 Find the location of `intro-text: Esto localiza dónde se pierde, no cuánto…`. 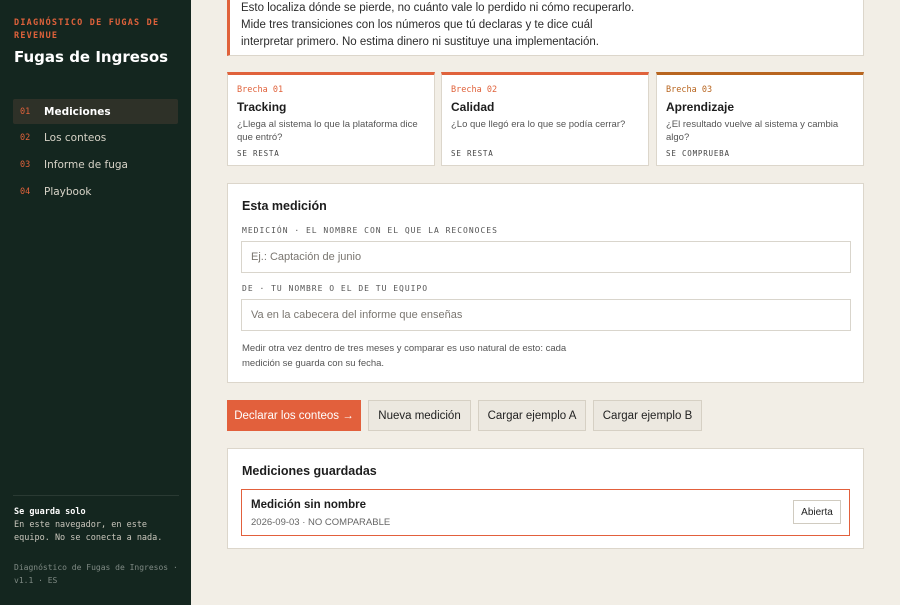

intro-text: Esto localiza dónde se pierde, no cuánto… is located at coordinates (438, 25).